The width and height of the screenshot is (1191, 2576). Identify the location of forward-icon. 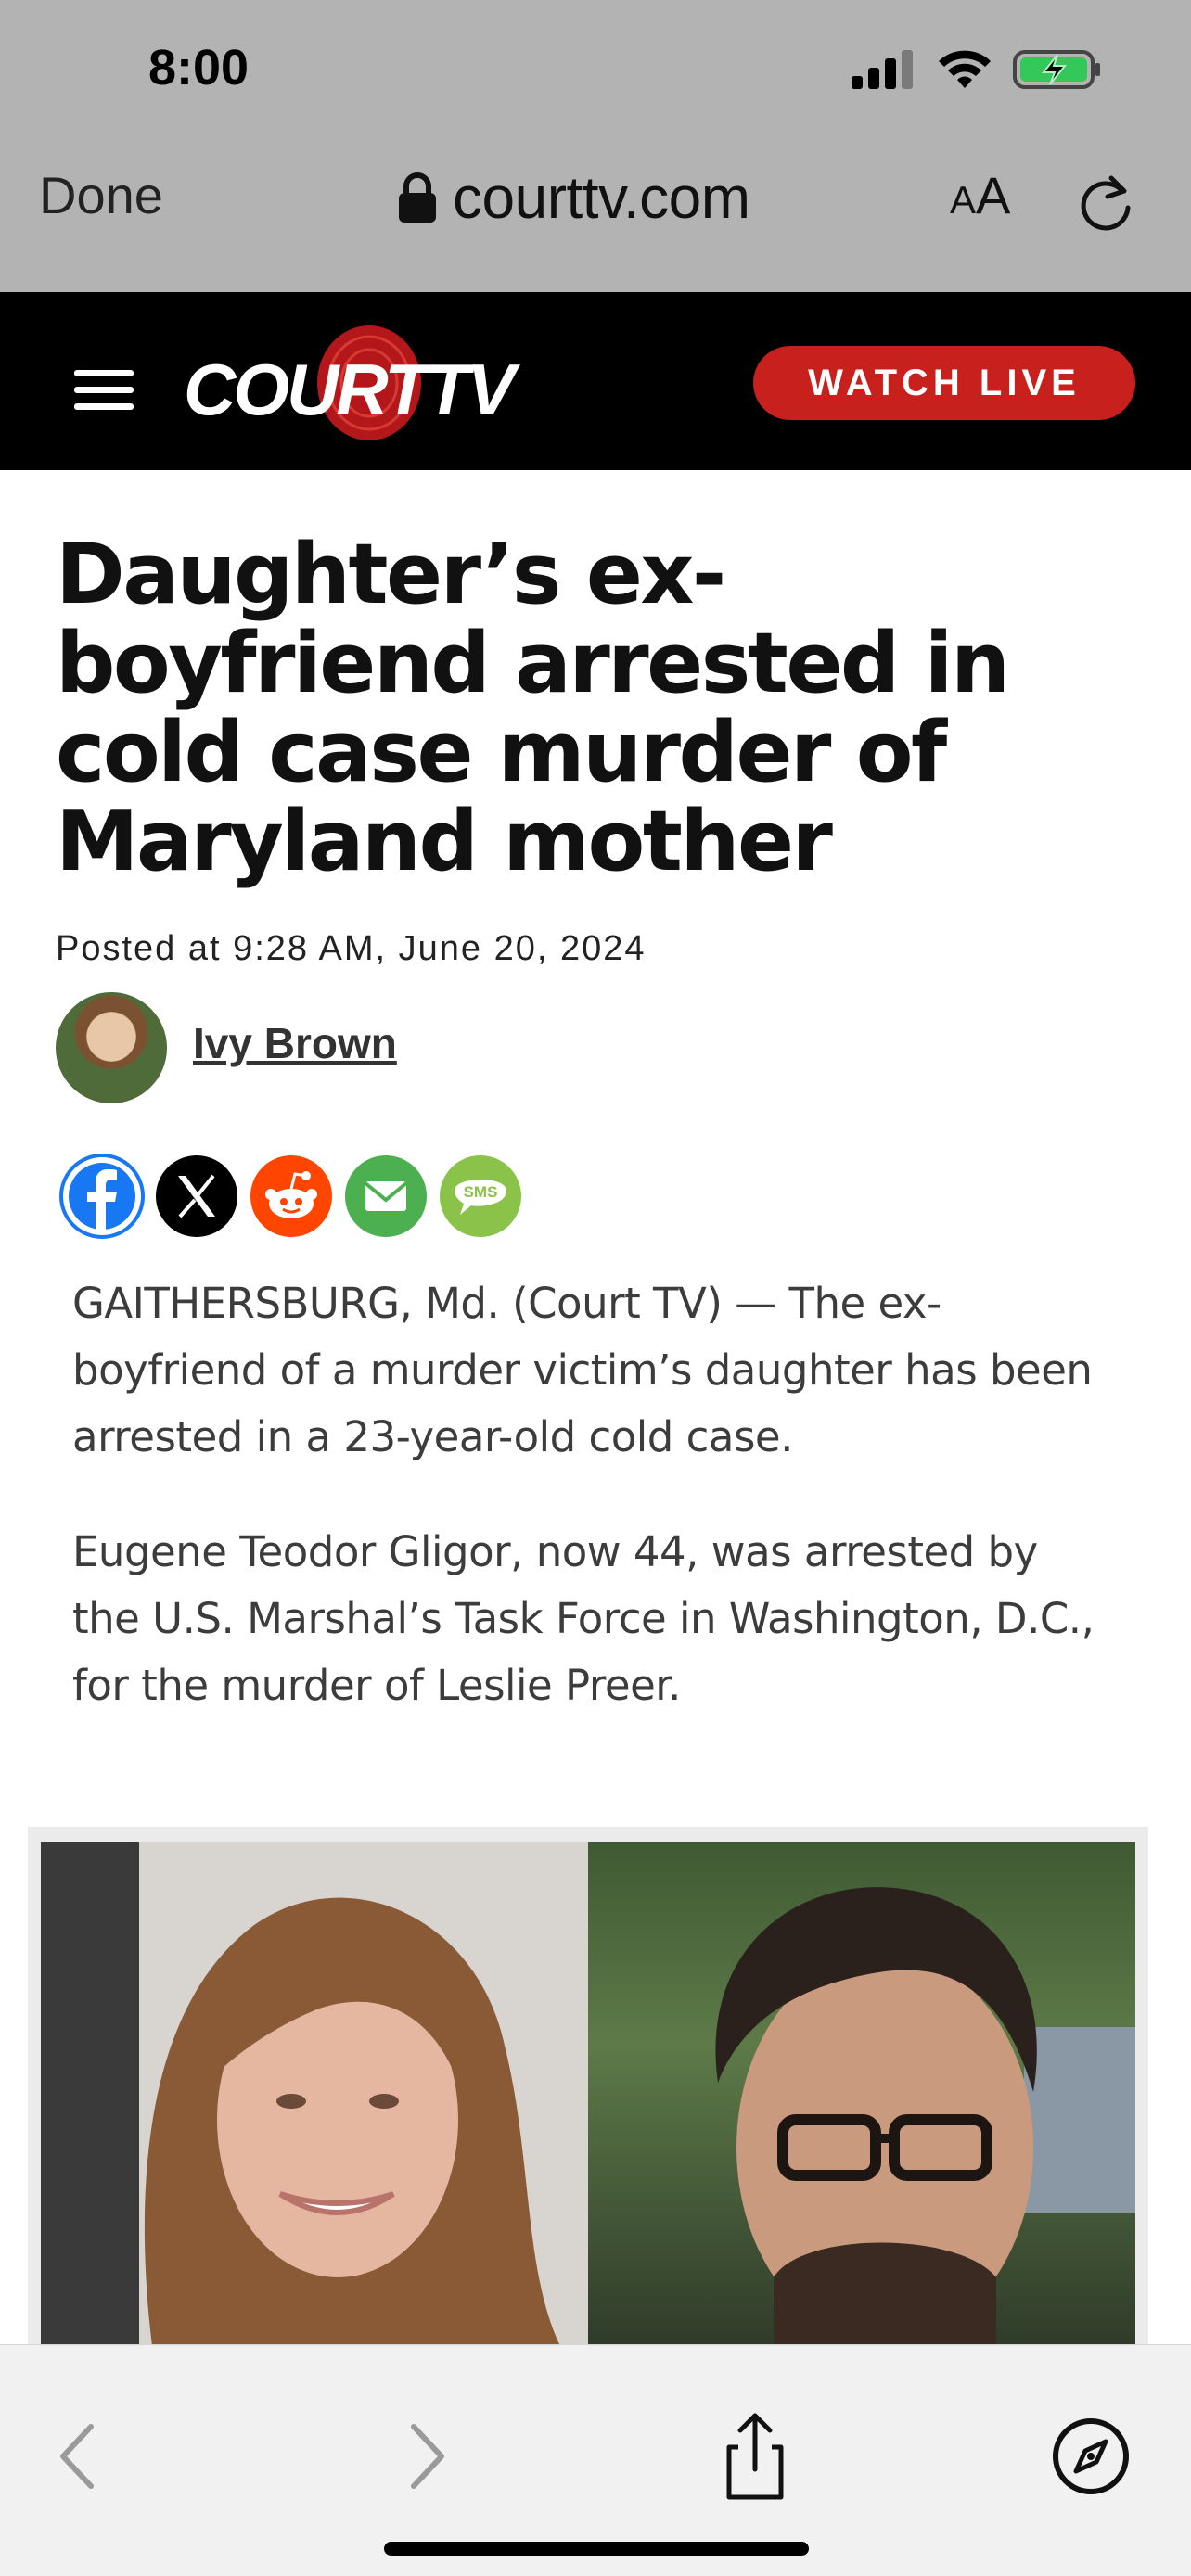
(424, 2457).